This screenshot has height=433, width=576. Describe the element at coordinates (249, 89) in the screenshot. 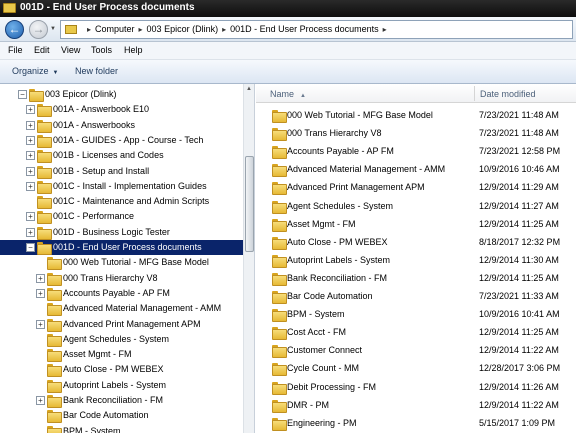

I see `scroll-up-icon: ▲` at that location.